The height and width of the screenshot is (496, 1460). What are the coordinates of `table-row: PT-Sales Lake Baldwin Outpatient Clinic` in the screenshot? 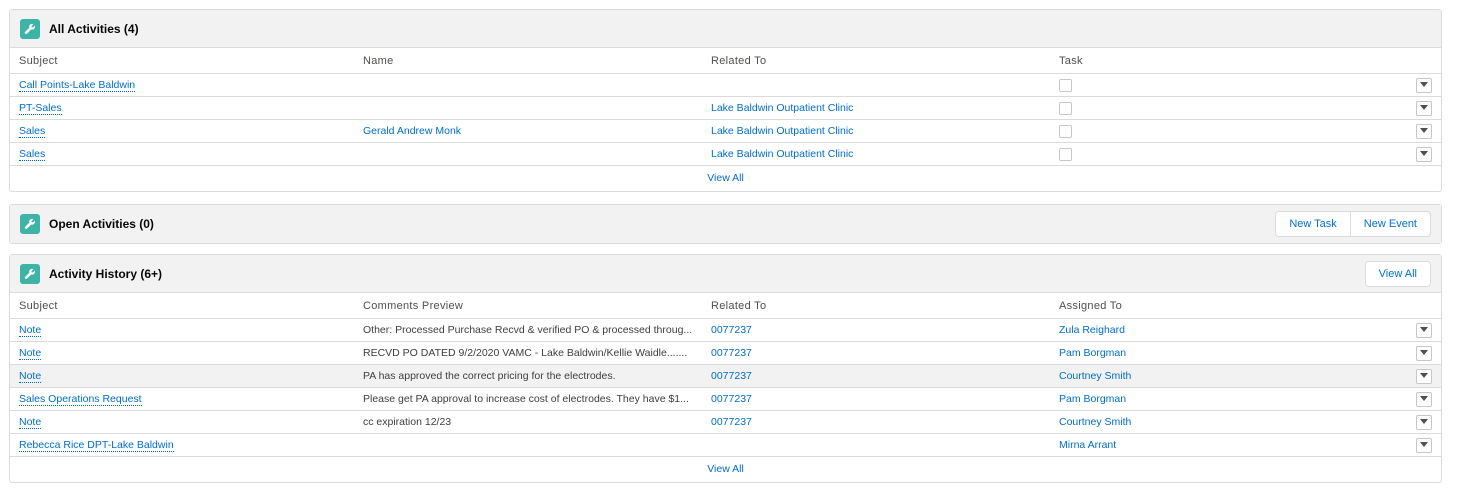 It's located at (725, 108).